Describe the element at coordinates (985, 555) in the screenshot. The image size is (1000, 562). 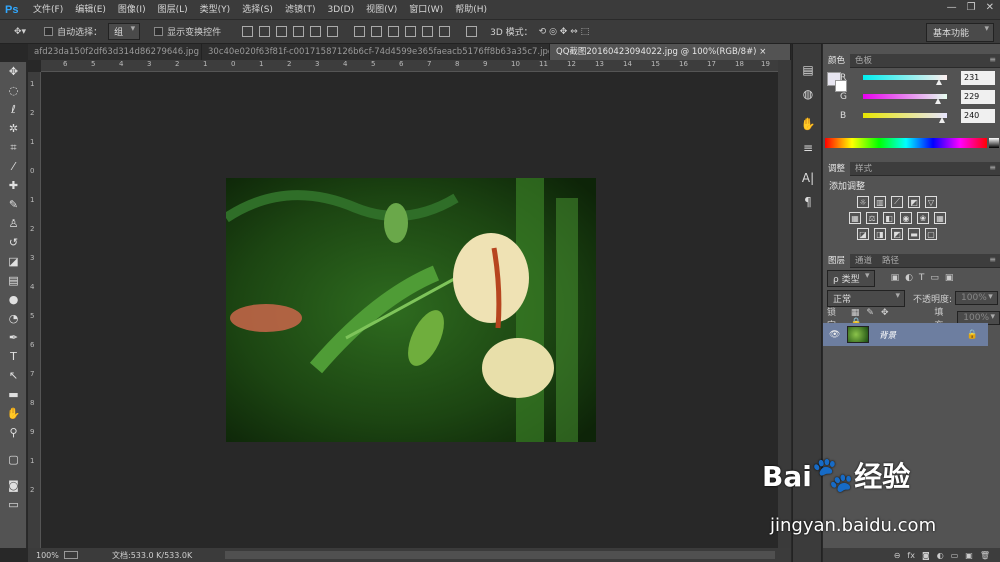
I see `delete-layer-icon: 🗑` at that location.